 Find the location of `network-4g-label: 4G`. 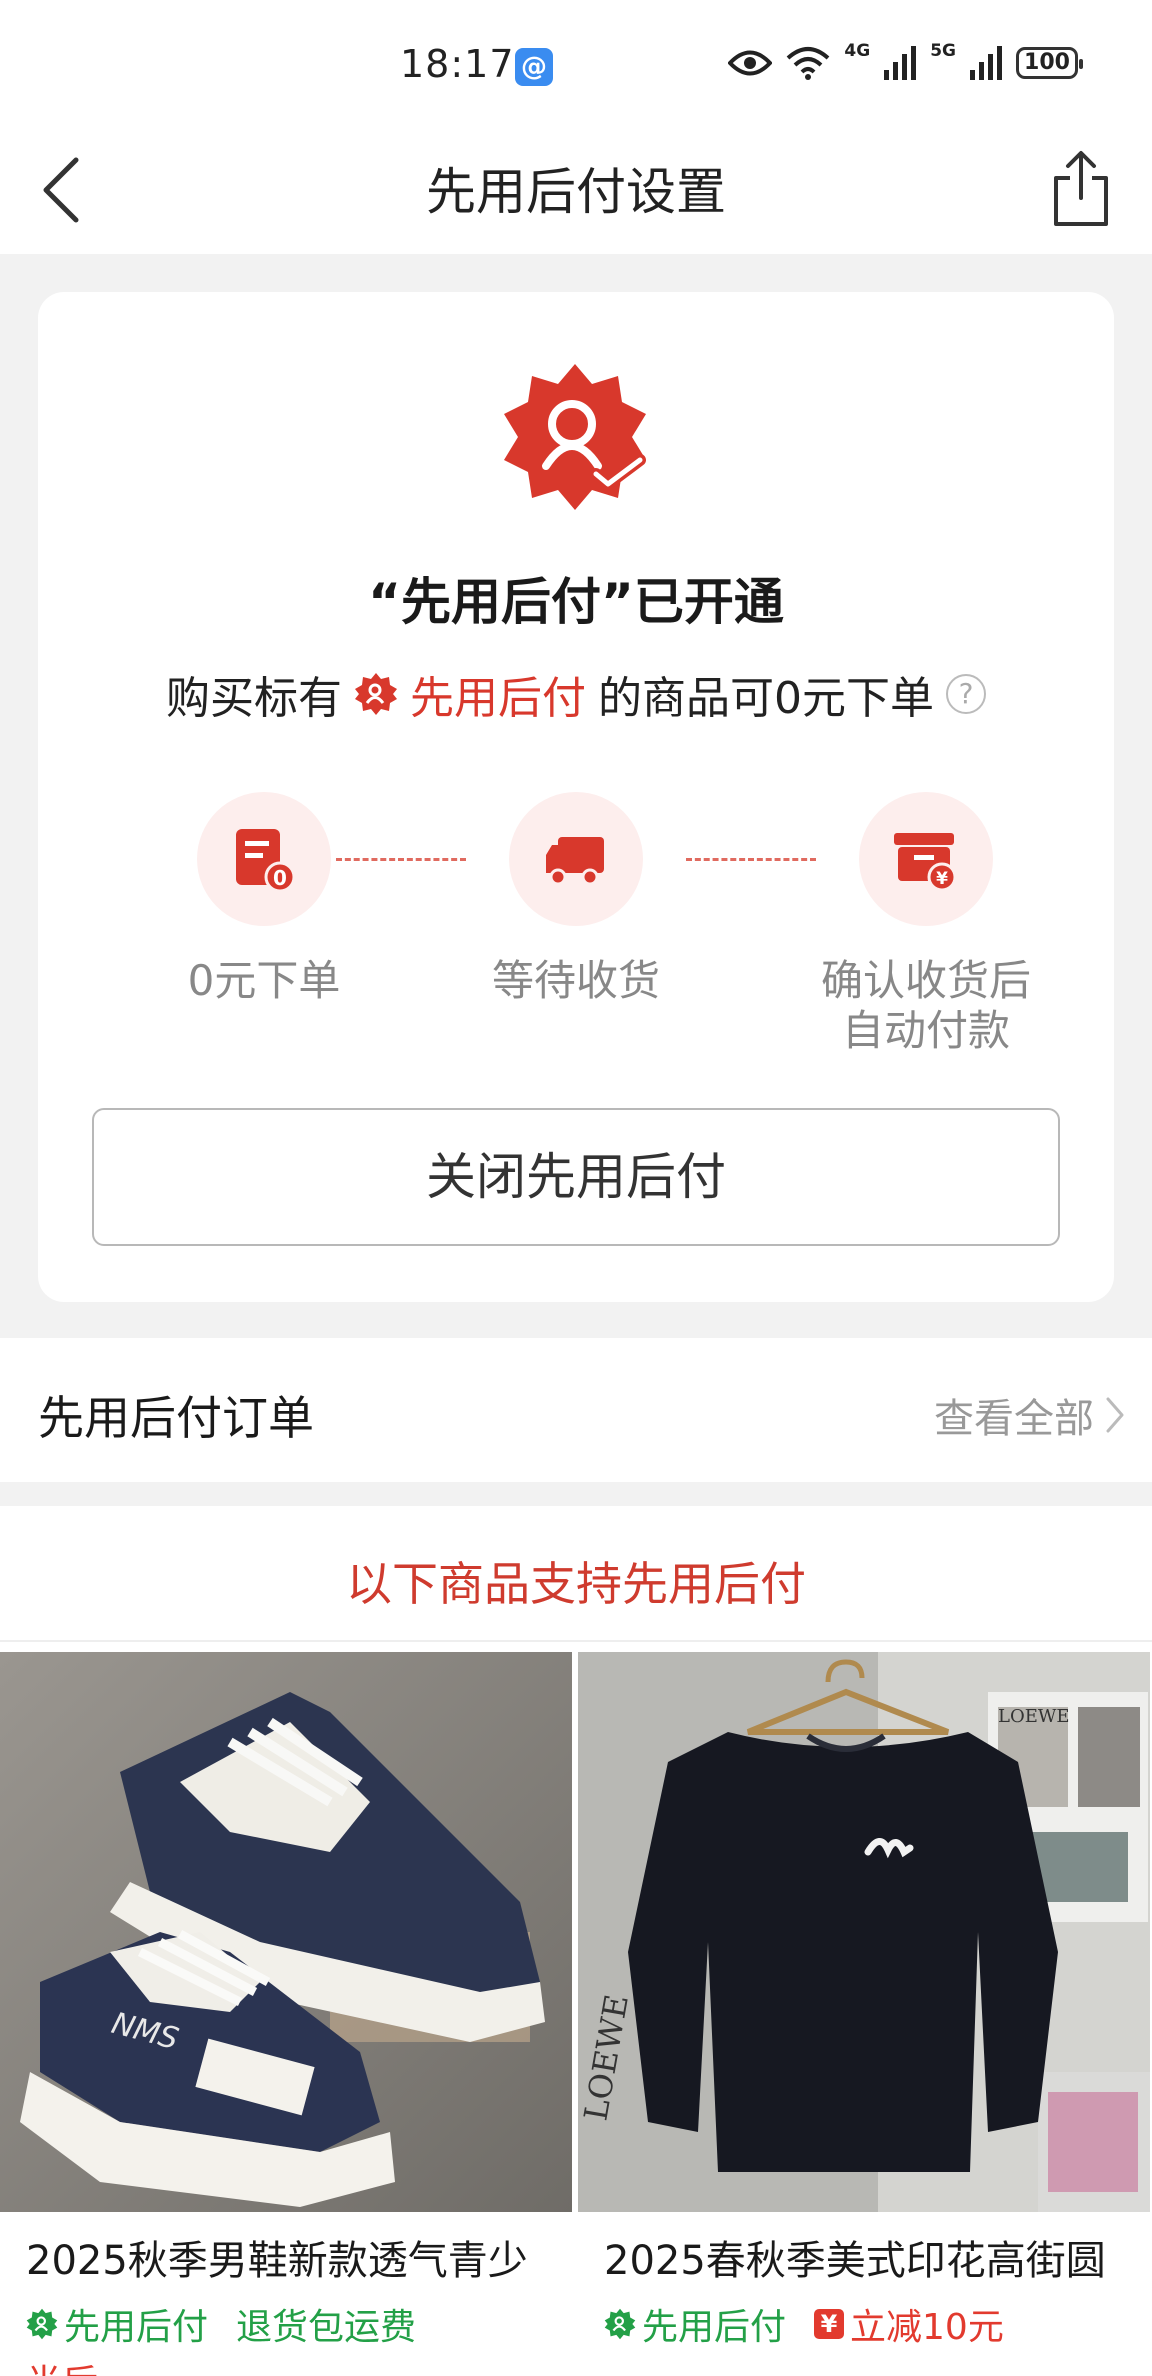

network-4g-label: 4G is located at coordinates (857, 51).